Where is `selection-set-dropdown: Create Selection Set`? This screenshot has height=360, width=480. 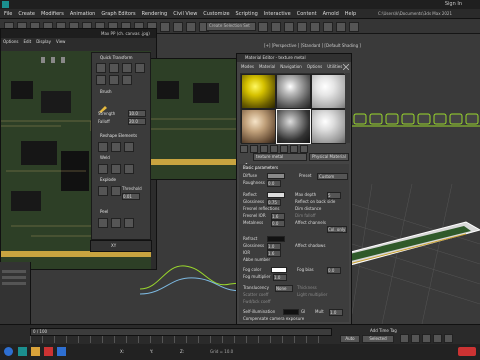 selection-set-dropdown: Create Selection Set is located at coordinates (231, 26).